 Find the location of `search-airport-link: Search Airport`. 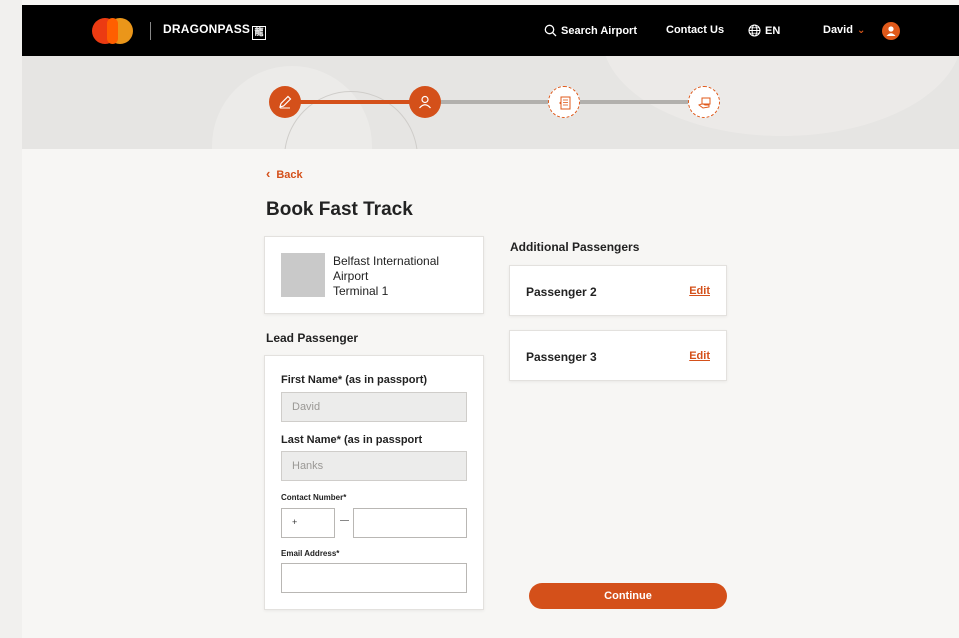

search-airport-link: Search Airport is located at coordinates (590, 30).